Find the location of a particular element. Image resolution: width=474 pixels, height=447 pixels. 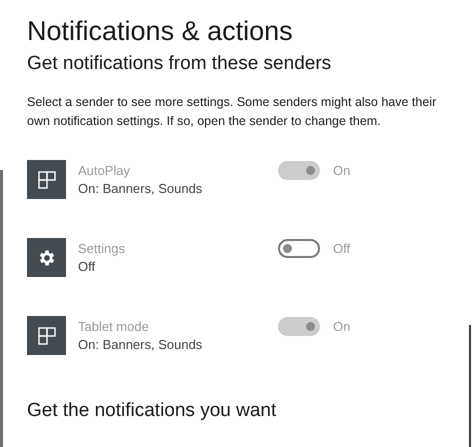

page-title: Notifications & actions is located at coordinates (160, 31).